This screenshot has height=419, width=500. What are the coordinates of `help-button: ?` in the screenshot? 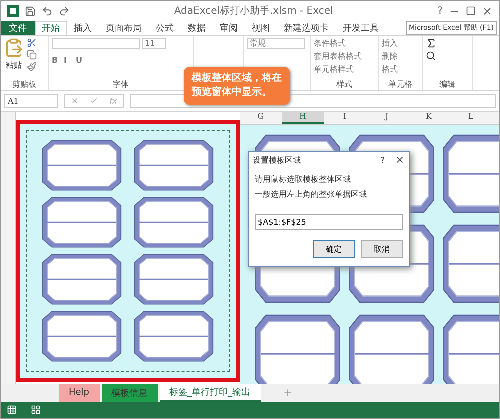 It's located at (440, 11).